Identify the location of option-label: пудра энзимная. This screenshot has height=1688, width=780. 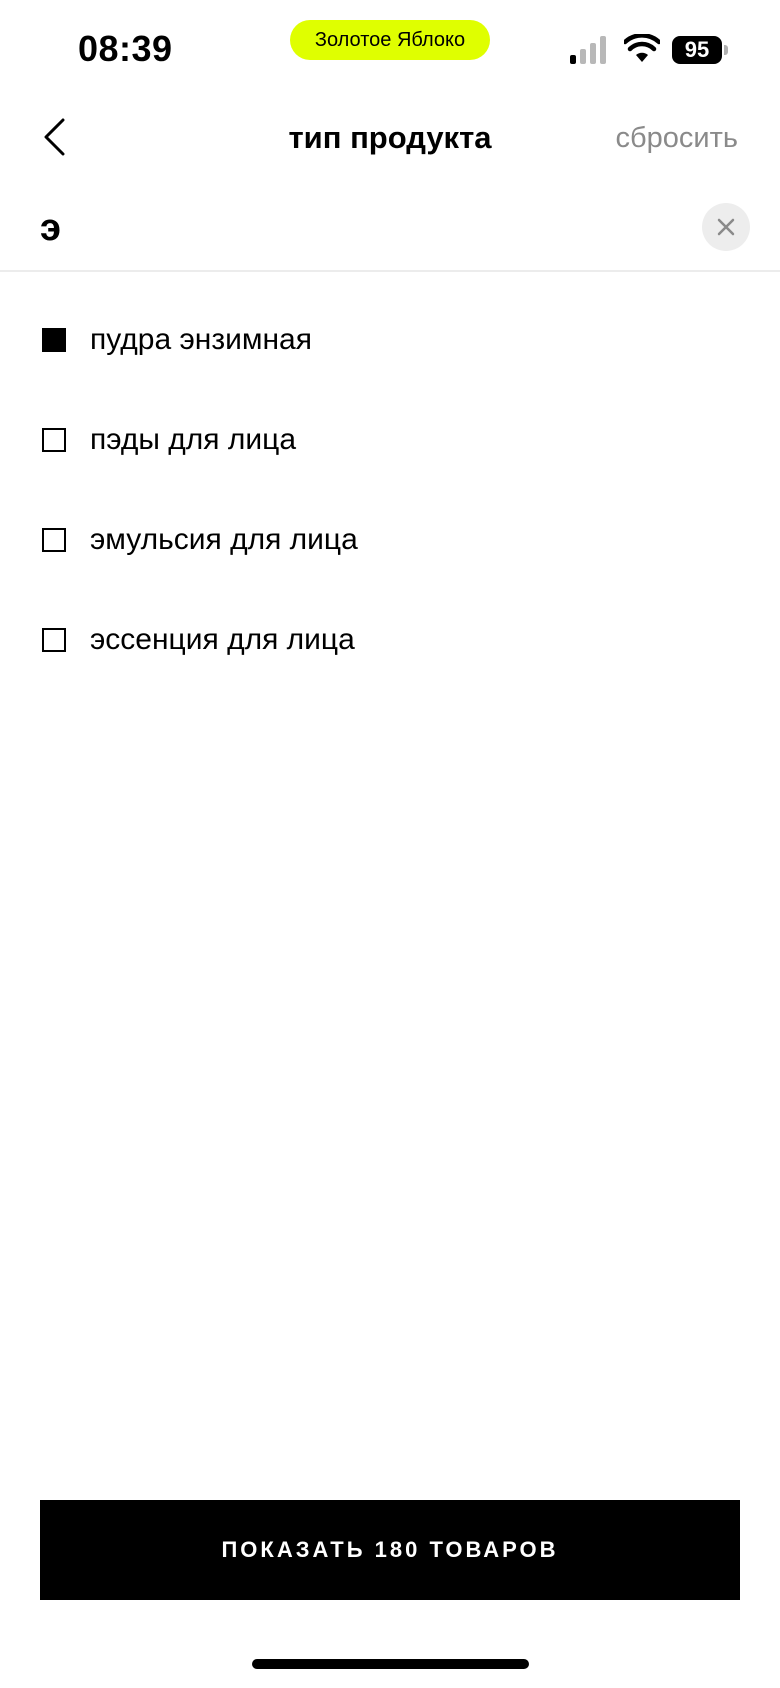
(201, 339).